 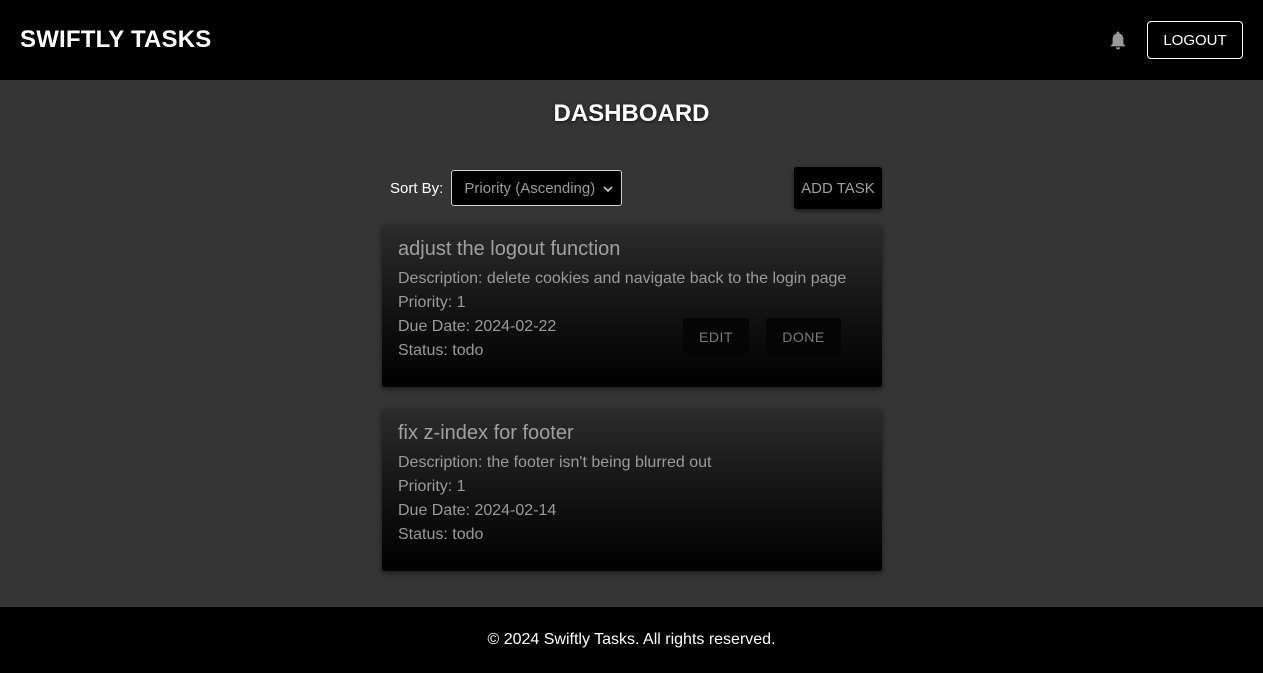 What do you see at coordinates (477, 510) in the screenshot?
I see `task-due-date: Due Date: 2024-02-14` at bounding box center [477, 510].